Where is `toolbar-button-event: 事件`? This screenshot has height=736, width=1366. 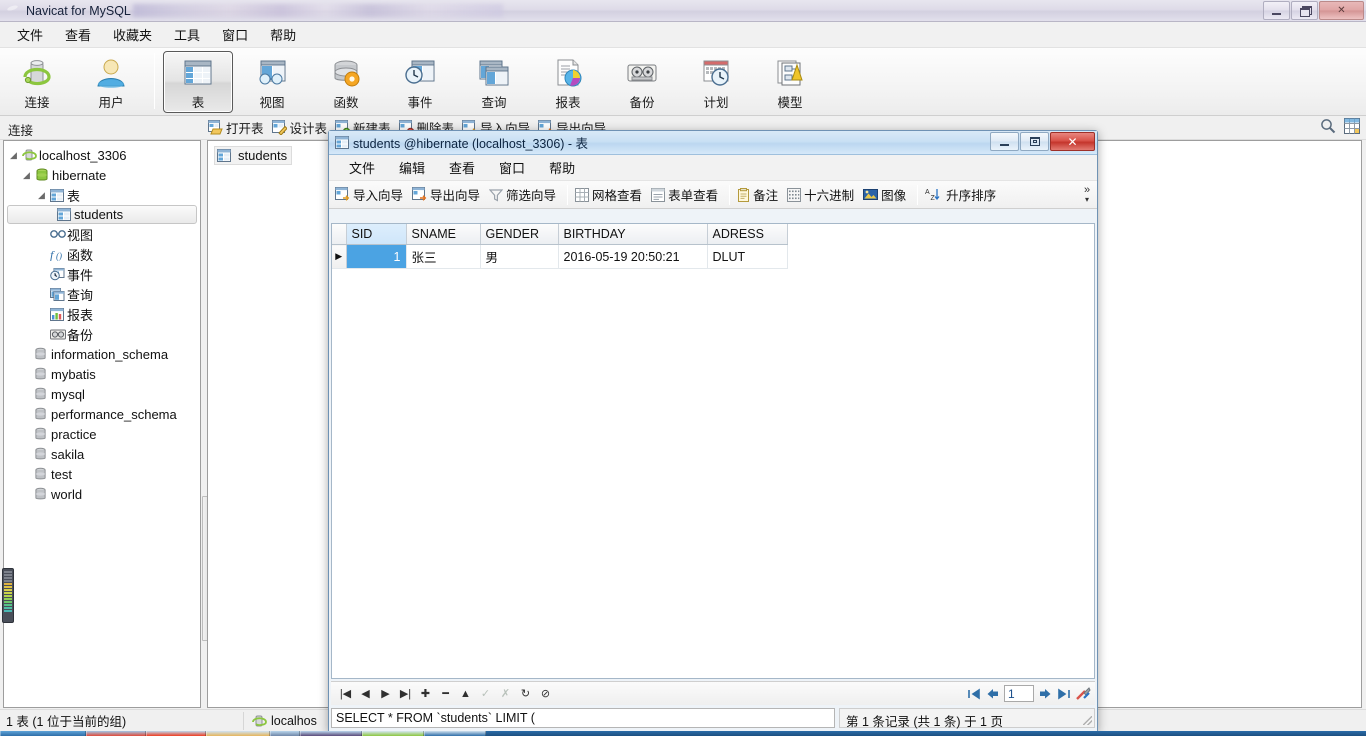
toolbar-button-event: 事件 is located at coordinates (420, 82).